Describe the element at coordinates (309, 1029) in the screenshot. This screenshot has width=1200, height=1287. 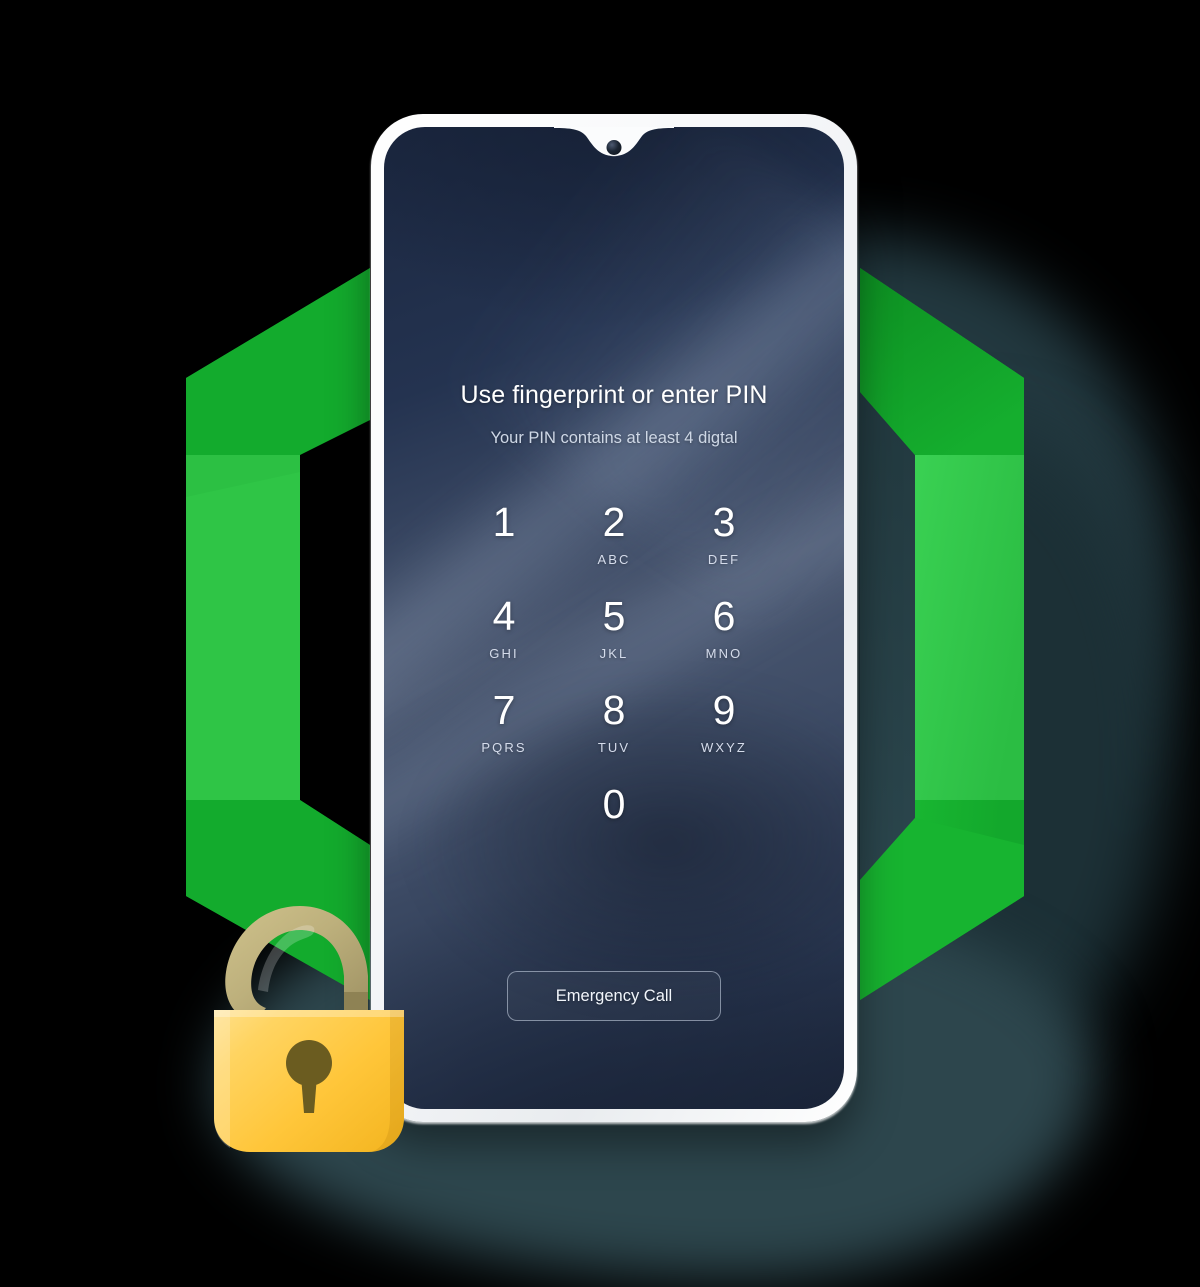
I see `padlock-svg` at that location.